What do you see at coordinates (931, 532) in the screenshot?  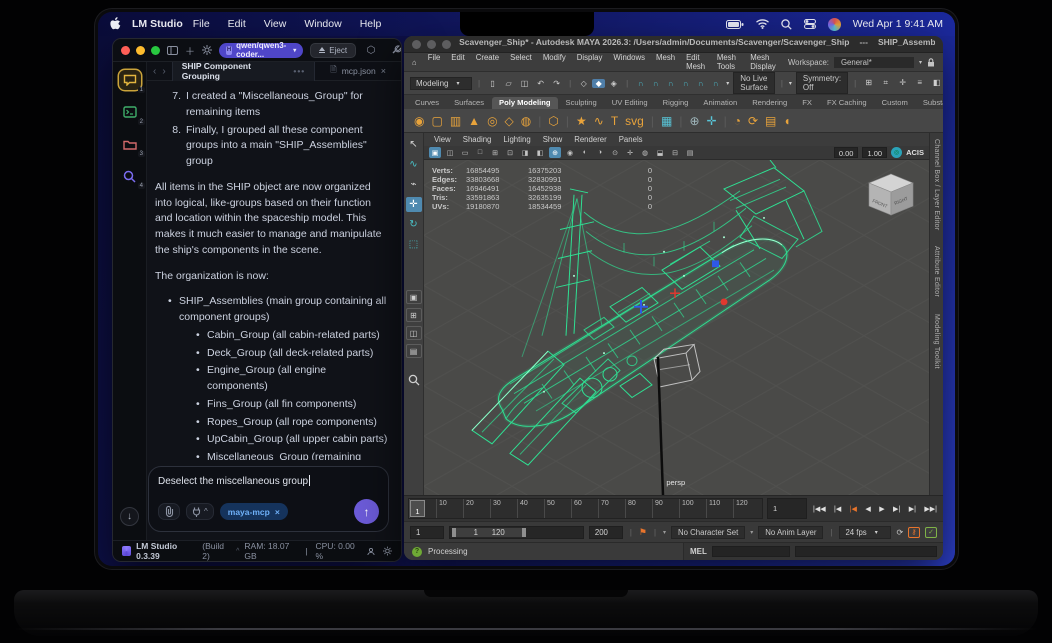 I see `anim-prefs-icon: ✓` at bounding box center [931, 532].